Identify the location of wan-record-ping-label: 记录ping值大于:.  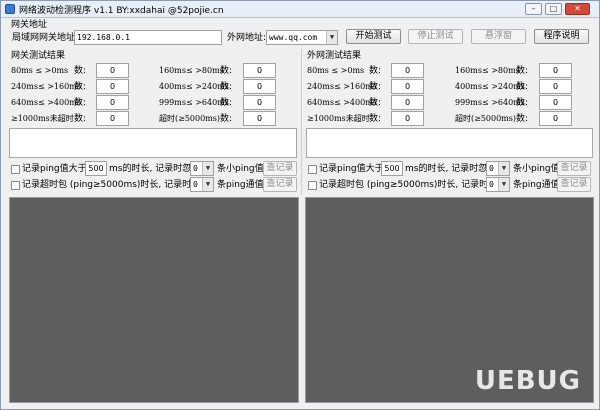
(353, 169).